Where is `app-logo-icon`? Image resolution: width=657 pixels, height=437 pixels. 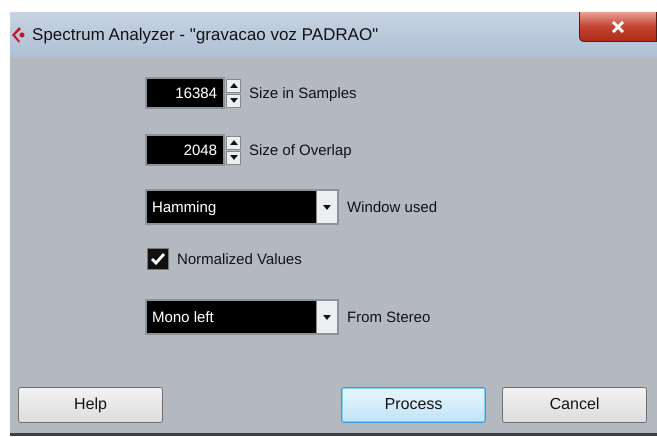
app-logo-icon is located at coordinates (18, 35).